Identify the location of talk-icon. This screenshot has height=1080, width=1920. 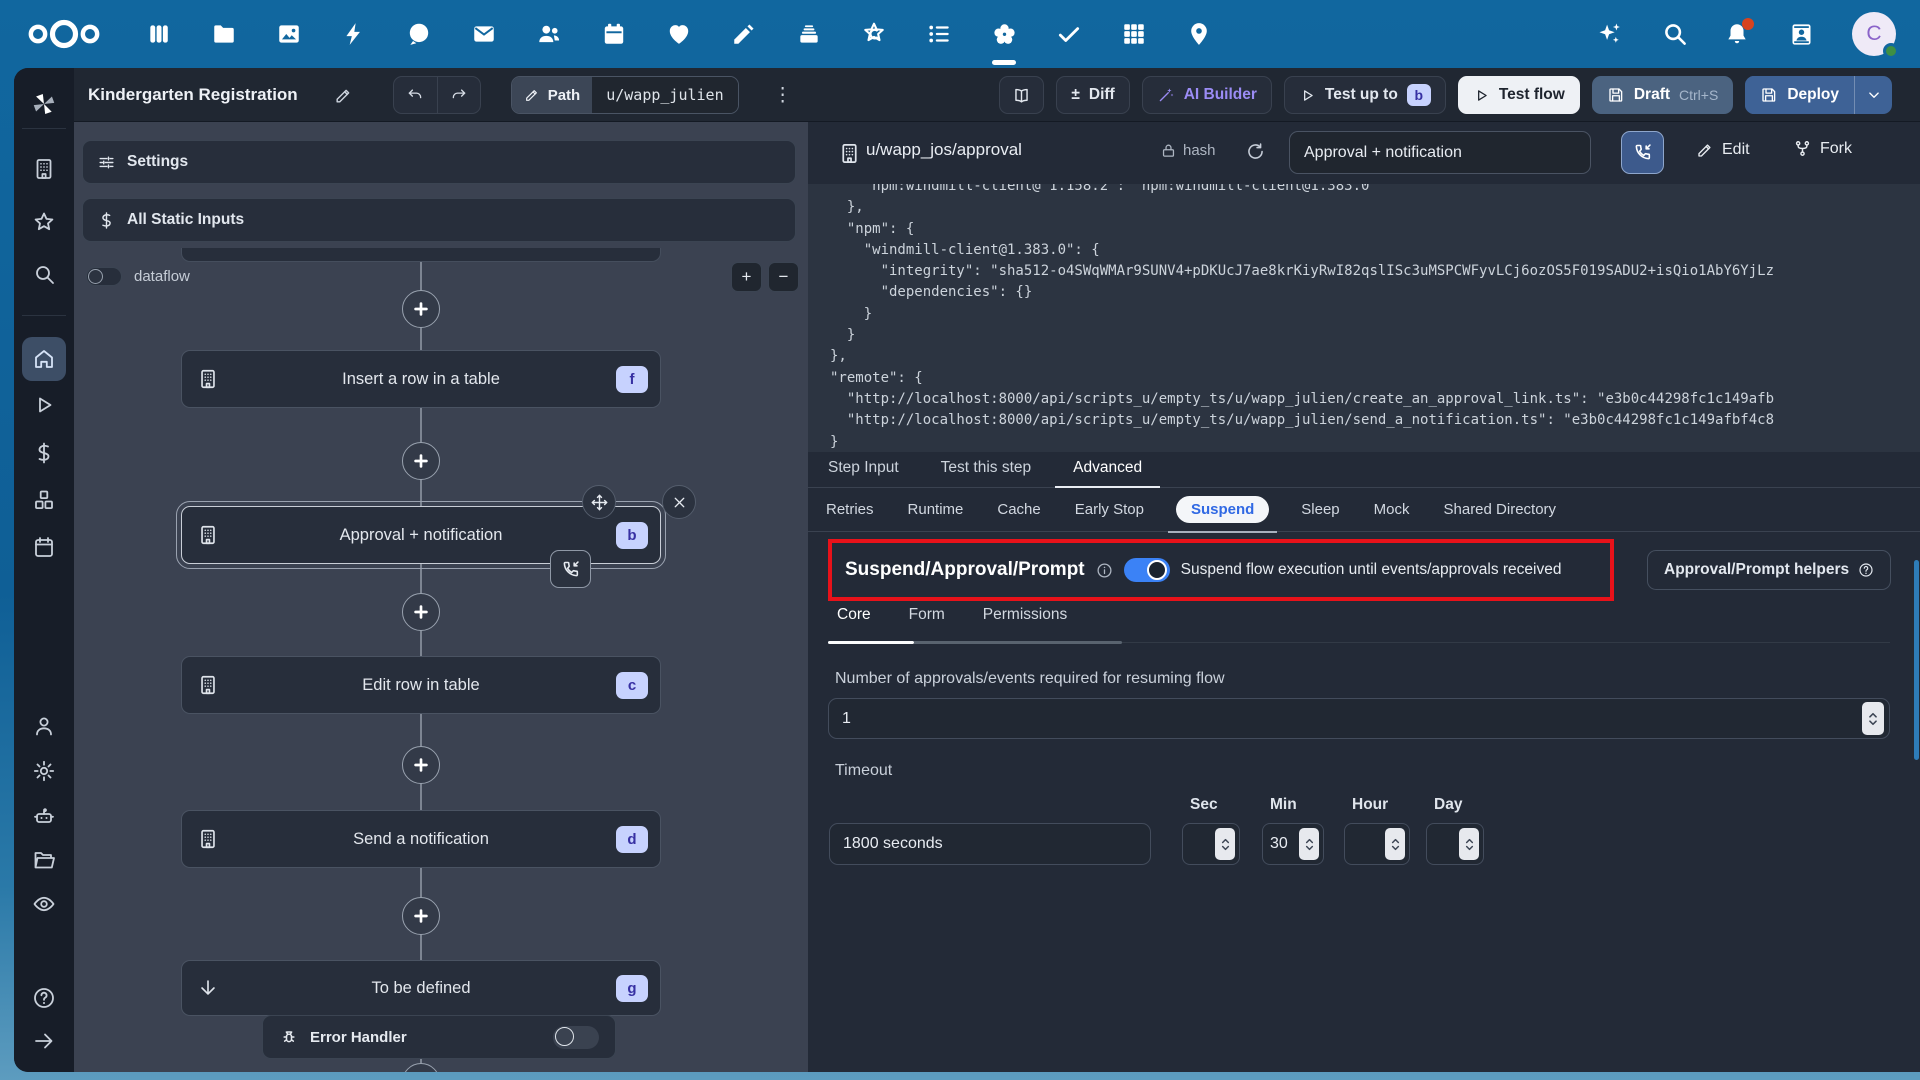
(419, 34).